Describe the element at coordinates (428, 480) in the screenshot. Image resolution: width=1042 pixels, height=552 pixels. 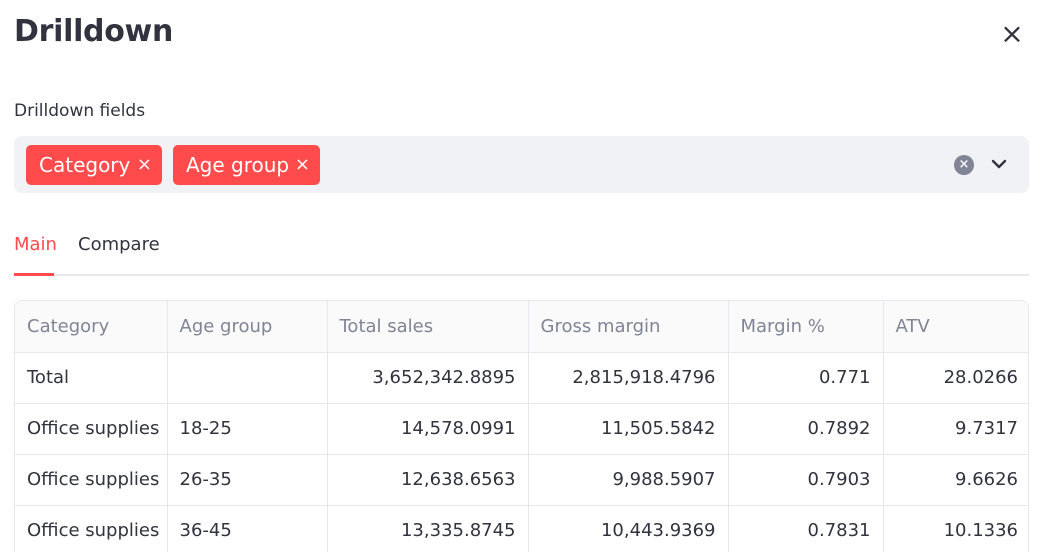
I see `cell-total-sales: 12,638.6563` at that location.